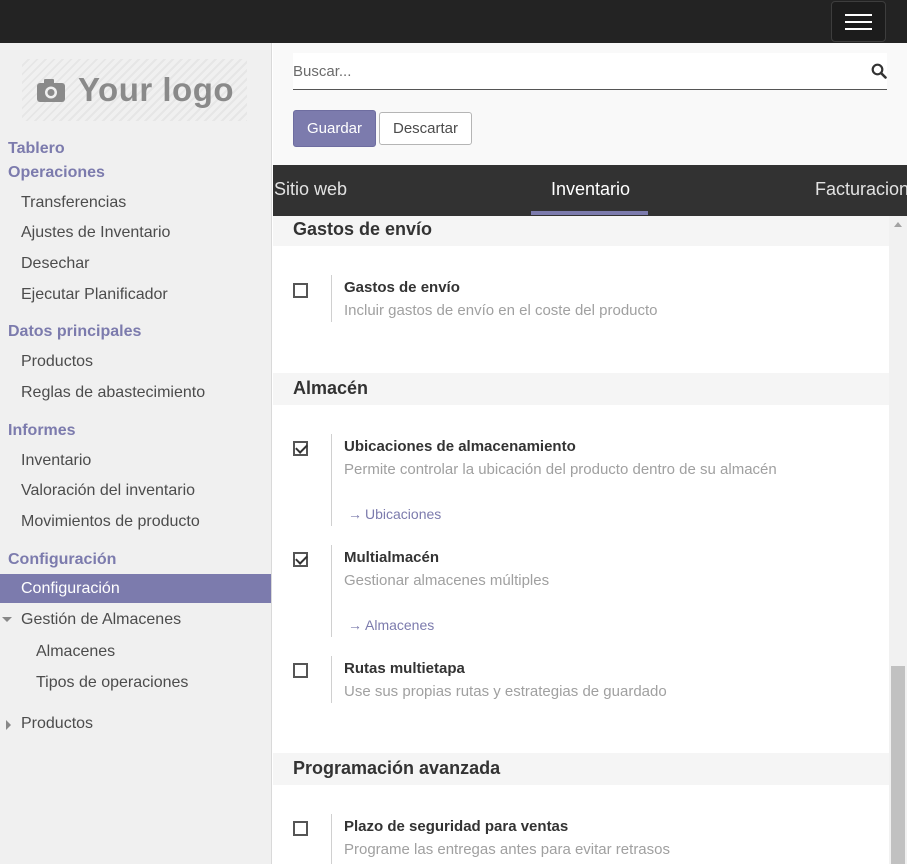 The width and height of the screenshot is (921, 864). What do you see at coordinates (914, 432) in the screenshot?
I see `window-edge` at bounding box center [914, 432].